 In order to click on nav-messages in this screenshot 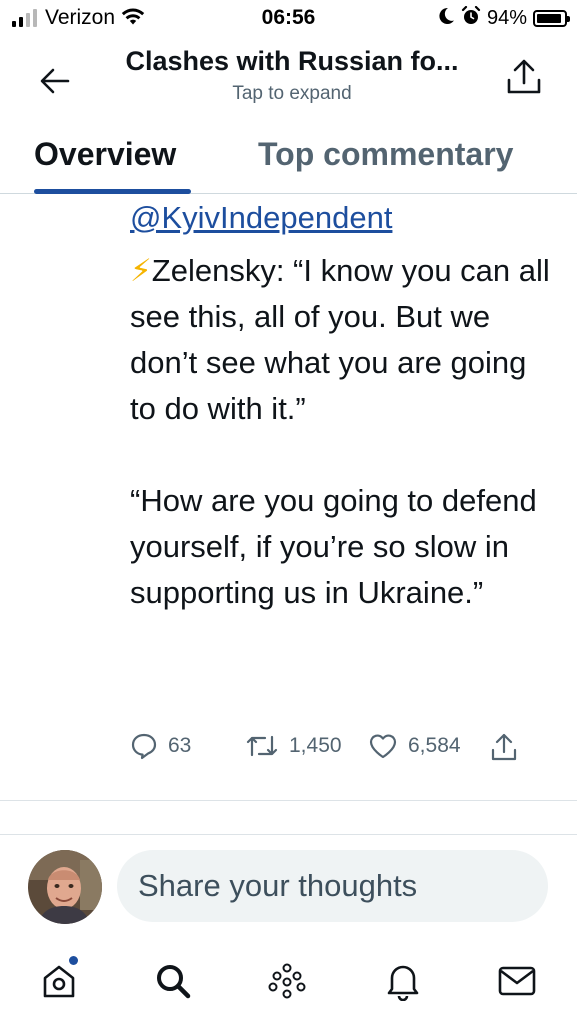, I will do `click(517, 981)`.